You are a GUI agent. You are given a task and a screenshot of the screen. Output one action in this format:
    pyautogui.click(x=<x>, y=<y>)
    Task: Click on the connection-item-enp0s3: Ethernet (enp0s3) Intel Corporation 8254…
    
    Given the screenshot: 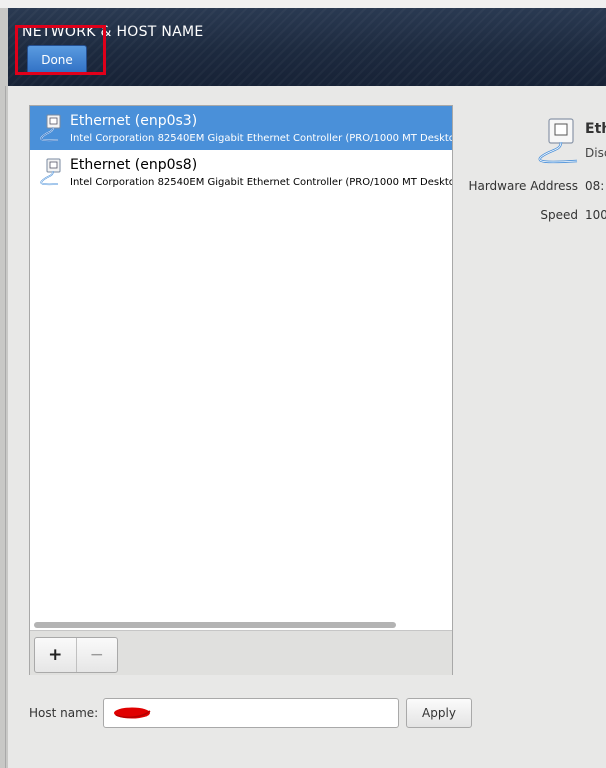 What is the action you would take?
    pyautogui.click(x=241, y=128)
    